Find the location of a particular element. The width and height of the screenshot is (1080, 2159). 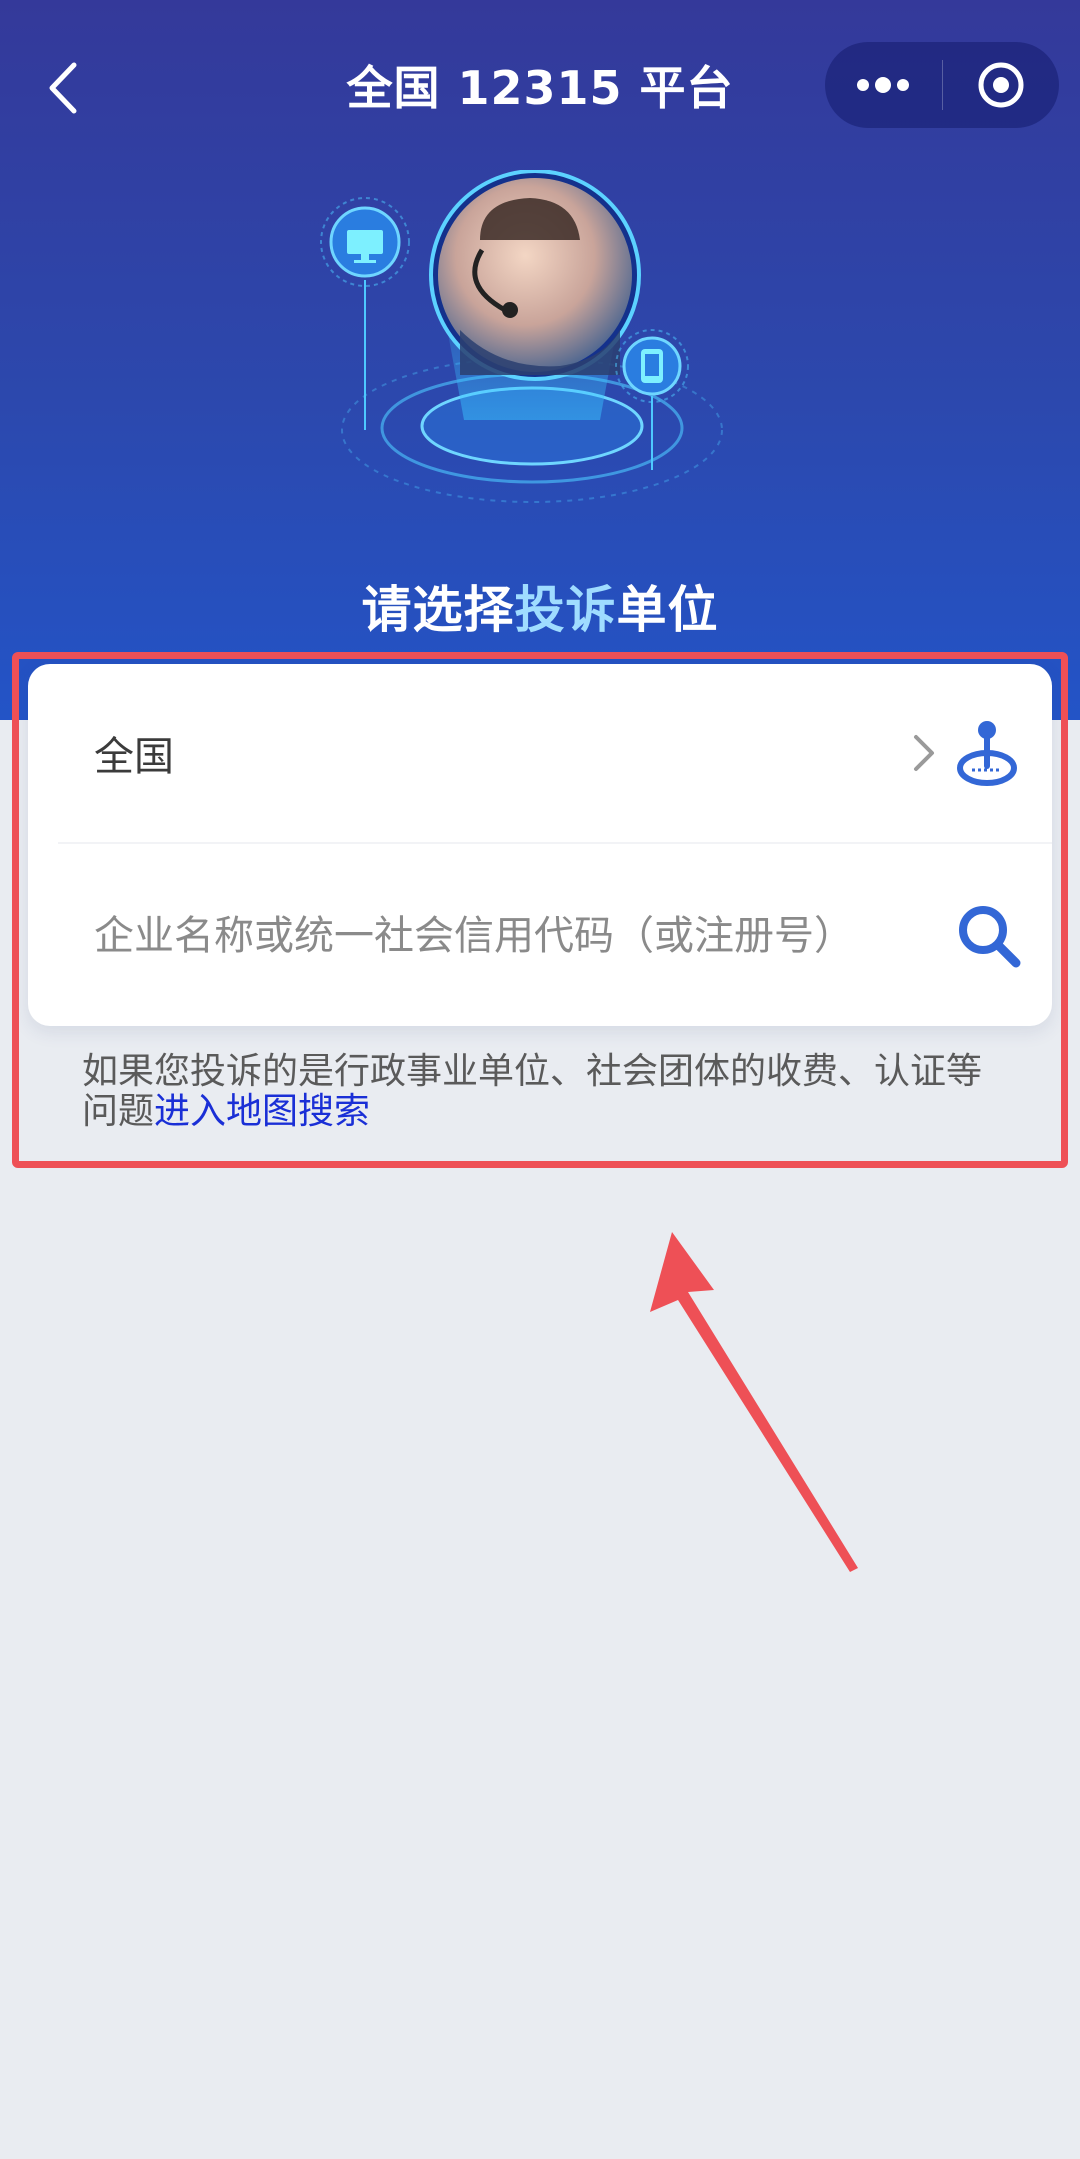

headline-highlight: 投诉 is located at coordinates (565, 610).